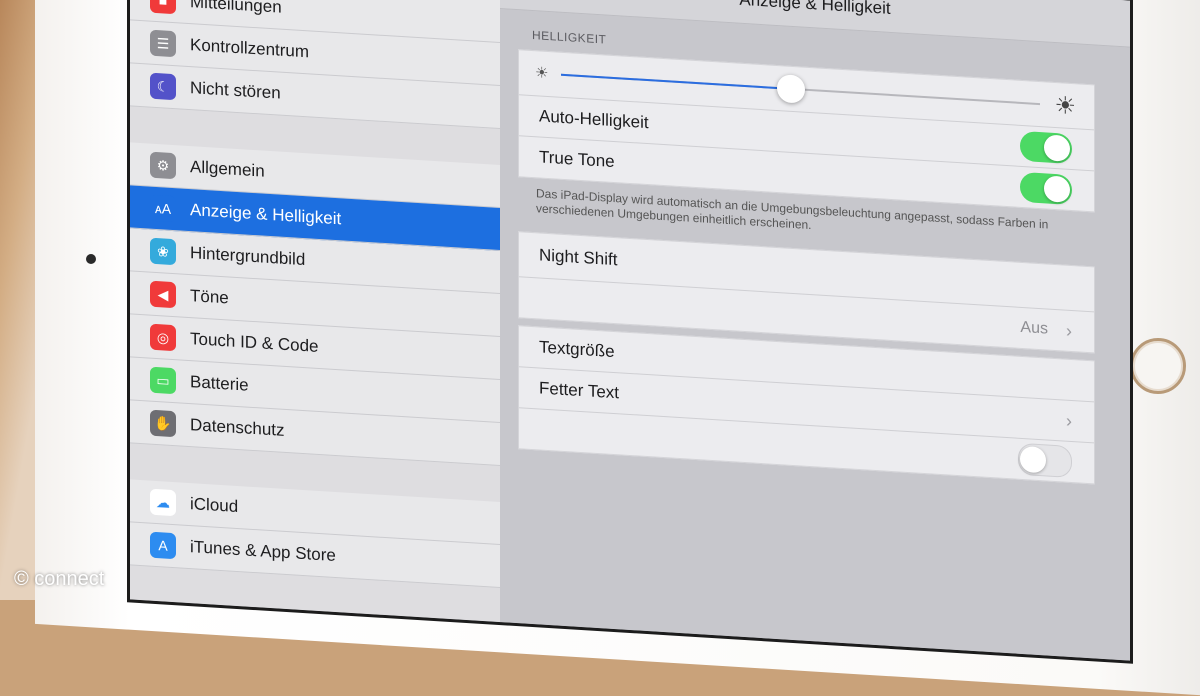 The image size is (1200, 696). Describe the element at coordinates (163, 251) in the screenshot. I see `wallpaper-icon: ❀` at that location.